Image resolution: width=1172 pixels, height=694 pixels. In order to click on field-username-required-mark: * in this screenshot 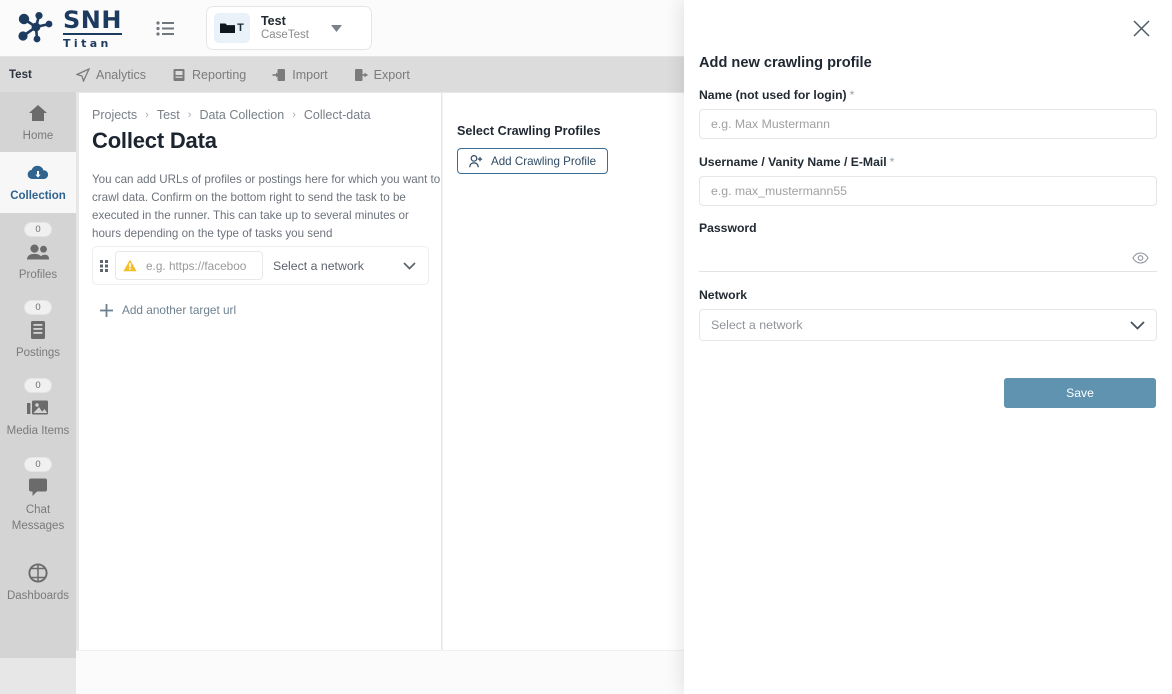, I will do `click(892, 162)`.